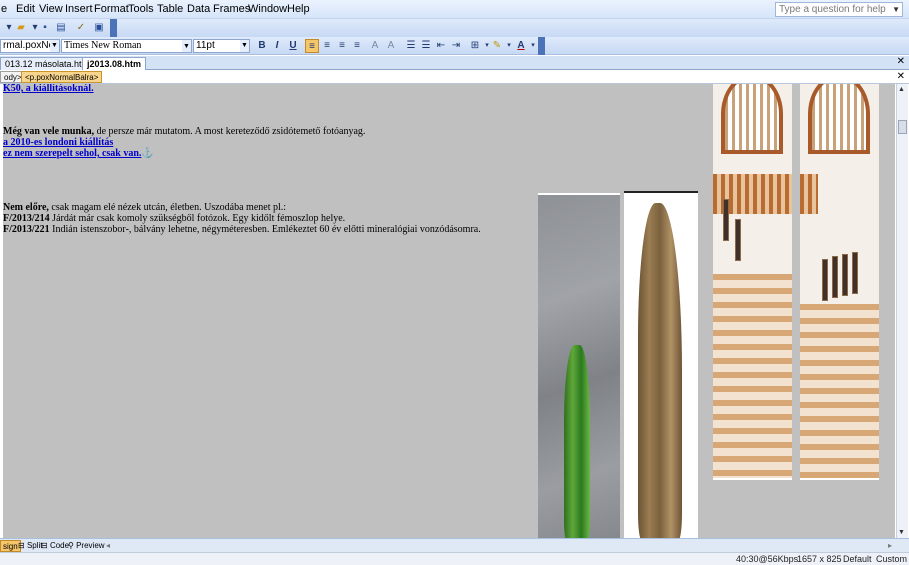  I want to click on style-mode: Default, so click(857, 559).